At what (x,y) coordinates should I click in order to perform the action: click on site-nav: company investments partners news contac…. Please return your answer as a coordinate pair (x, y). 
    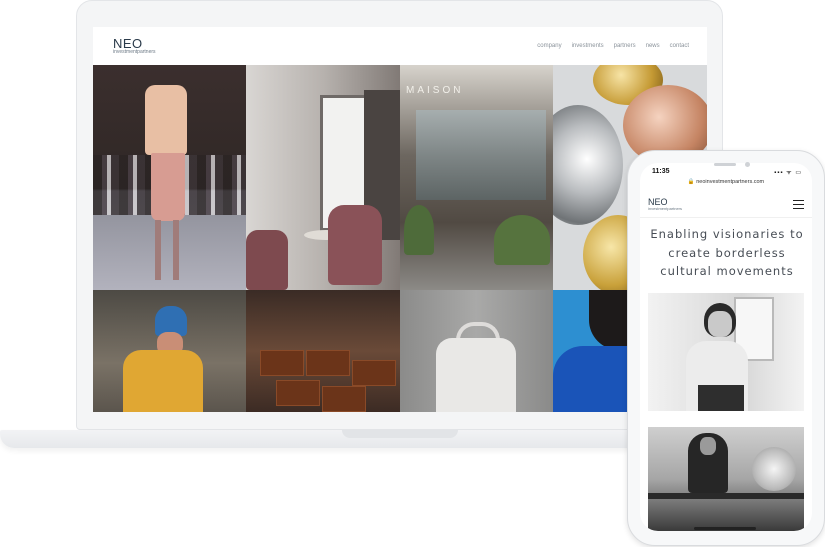
    Looking at the image, I should click on (613, 46).